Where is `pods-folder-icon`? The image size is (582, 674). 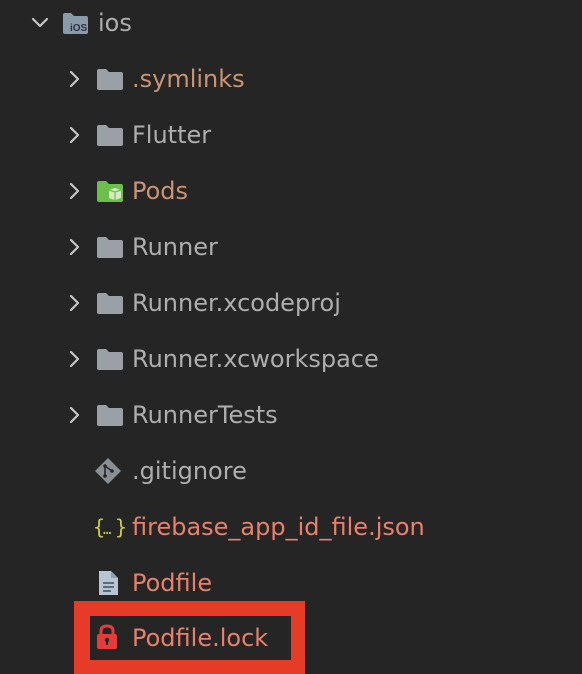 pods-folder-icon is located at coordinates (110, 191).